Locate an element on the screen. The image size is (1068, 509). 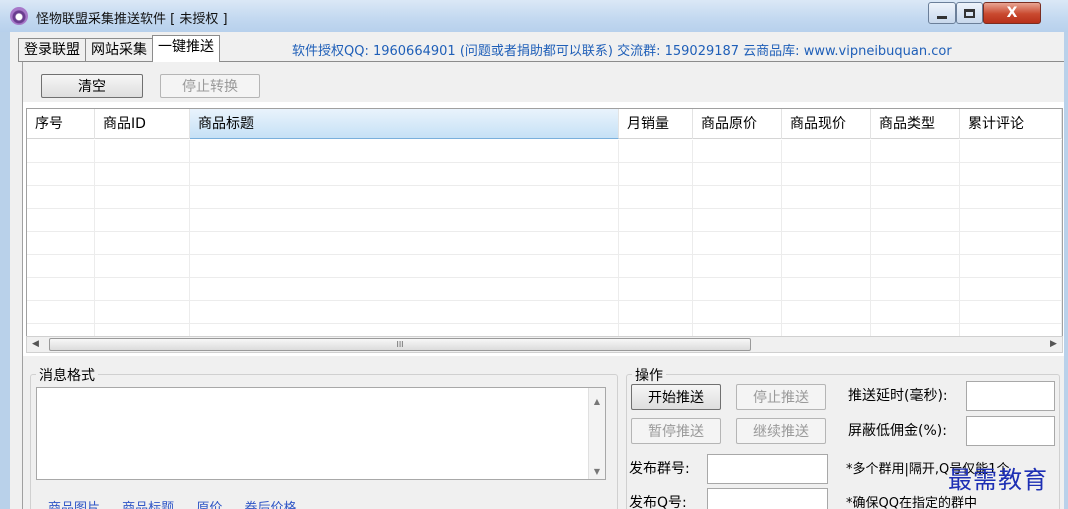
message-vertical-scrollbar: ▲ ▼ is located at coordinates (596, 433).